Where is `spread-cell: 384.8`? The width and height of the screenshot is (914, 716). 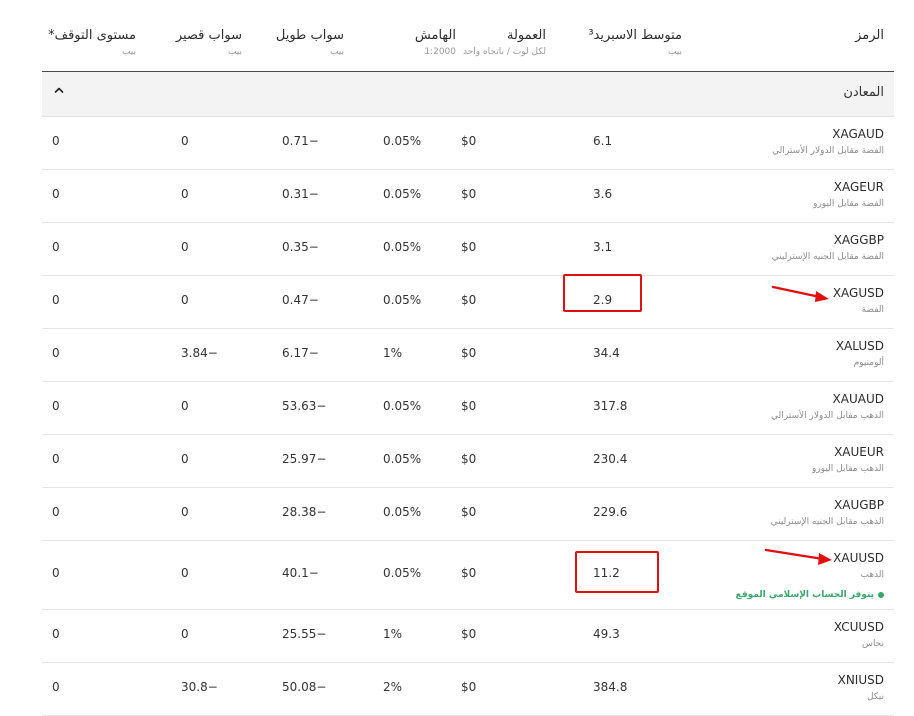 spread-cell: 384.8 is located at coordinates (610, 687).